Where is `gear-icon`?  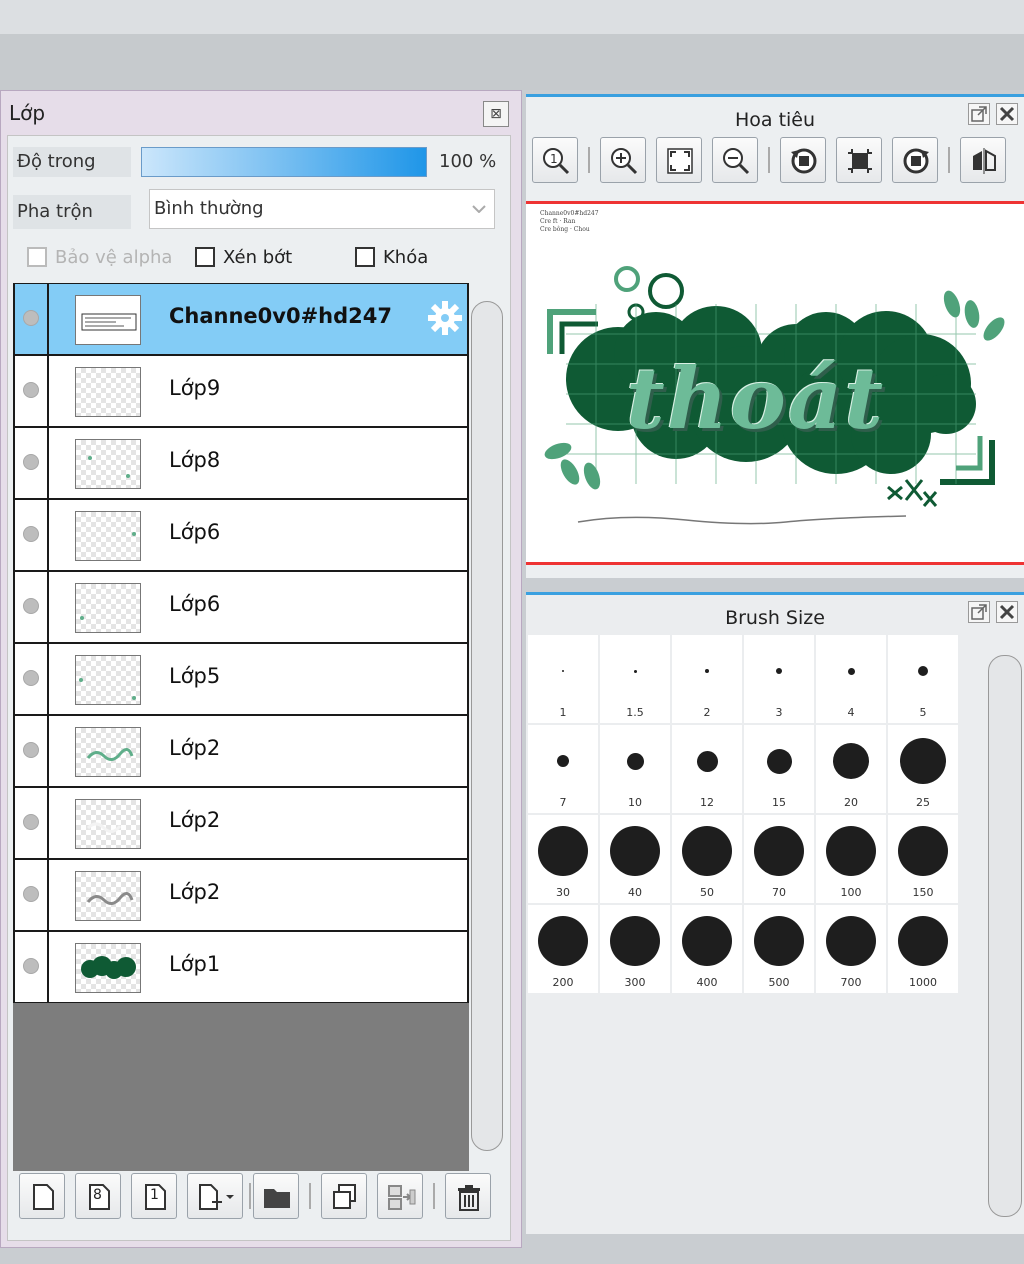 gear-icon is located at coordinates (445, 318).